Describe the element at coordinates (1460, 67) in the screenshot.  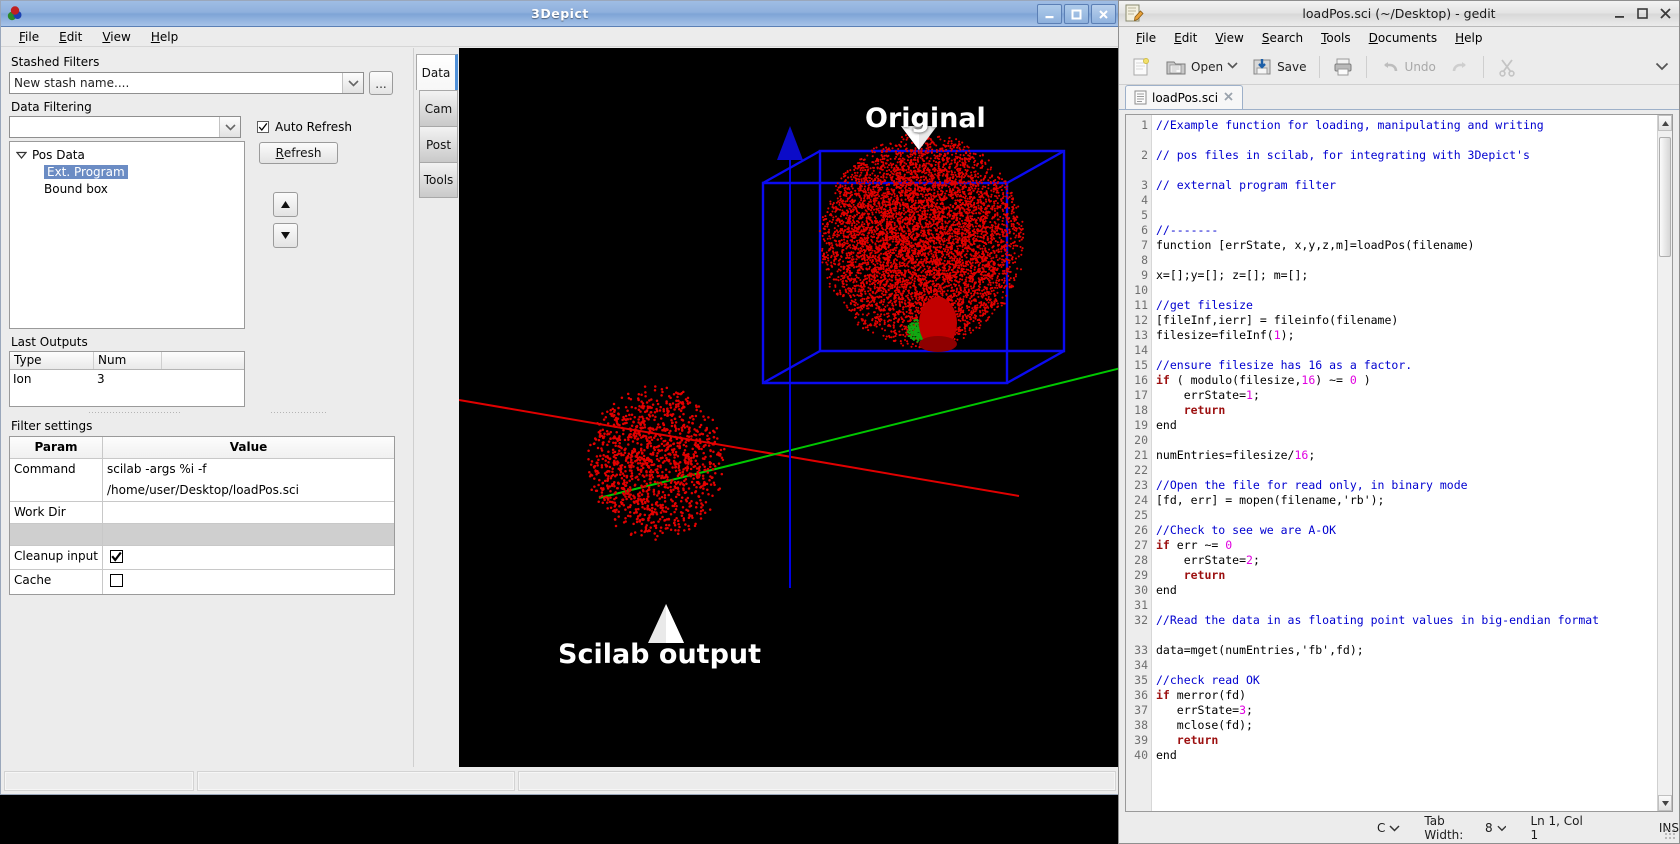
I see `redo-button` at that location.